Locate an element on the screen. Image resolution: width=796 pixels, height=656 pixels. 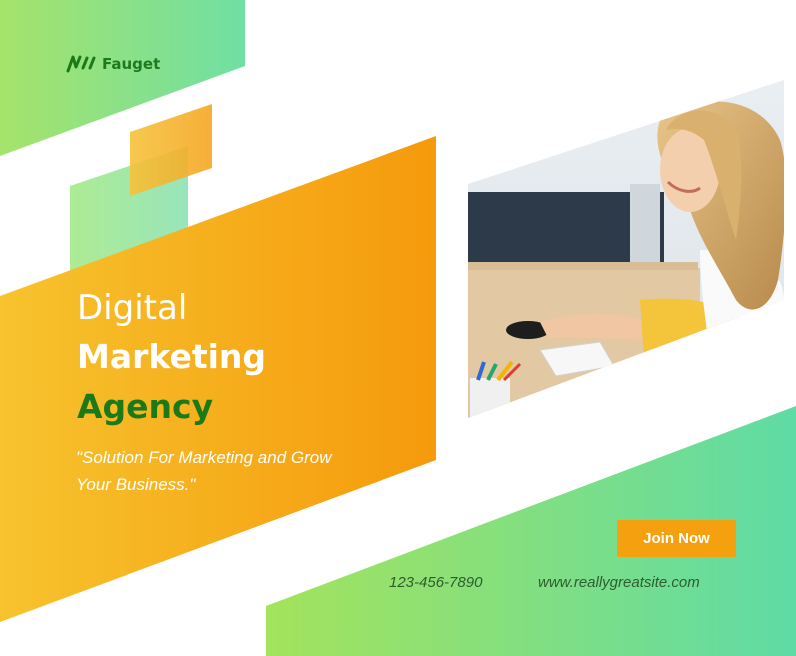
brand-name: Fauget is located at coordinates (131, 64).